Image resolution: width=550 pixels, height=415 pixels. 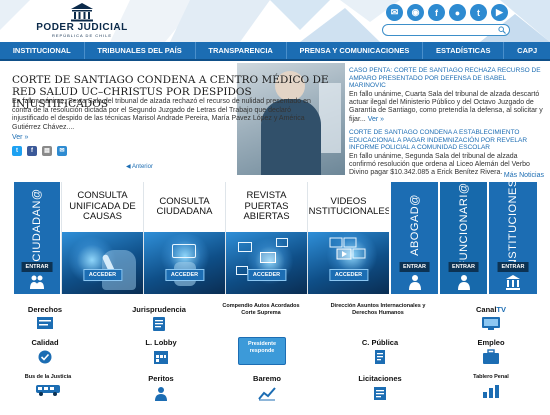 I want to click on featured-news-more-link: Ver », so click(x=20, y=137).